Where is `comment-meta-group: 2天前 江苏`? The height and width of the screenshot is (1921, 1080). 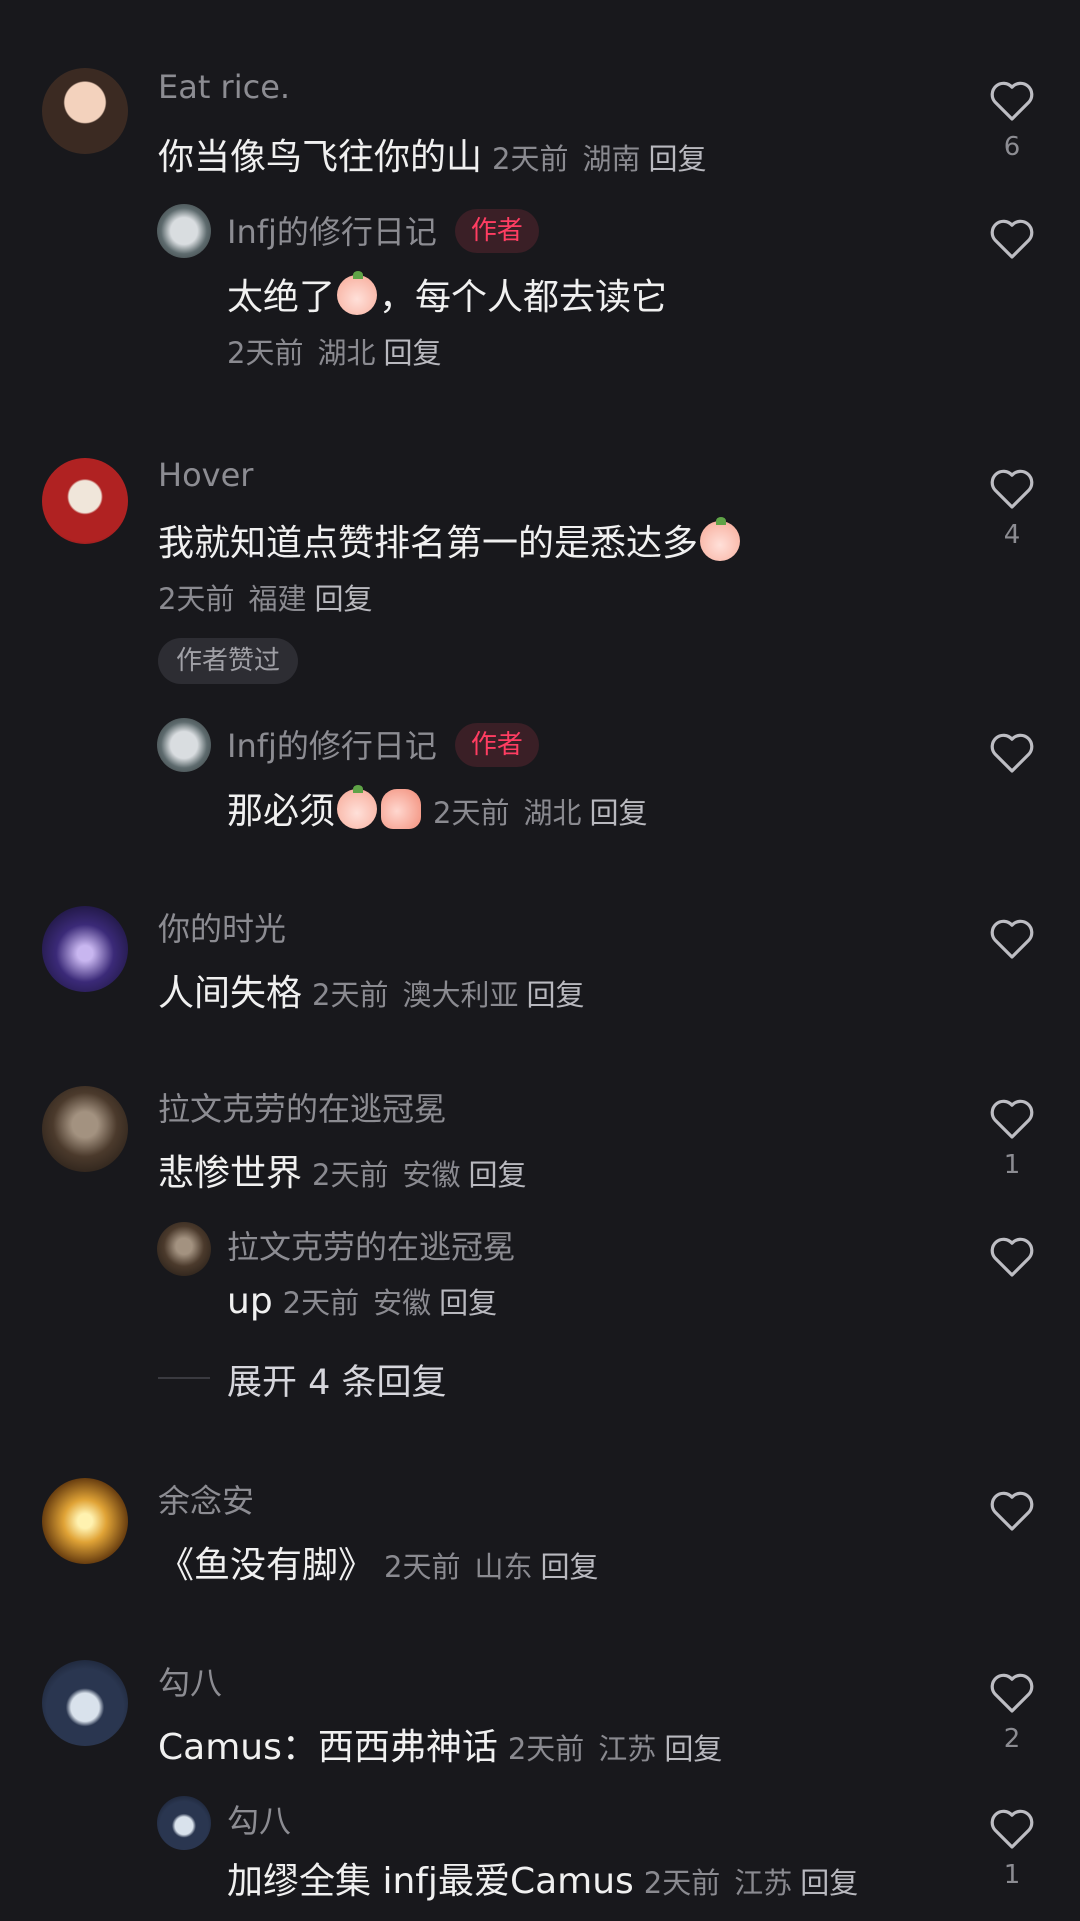
comment-meta-group: 2天前 江苏 is located at coordinates (582, 1749).